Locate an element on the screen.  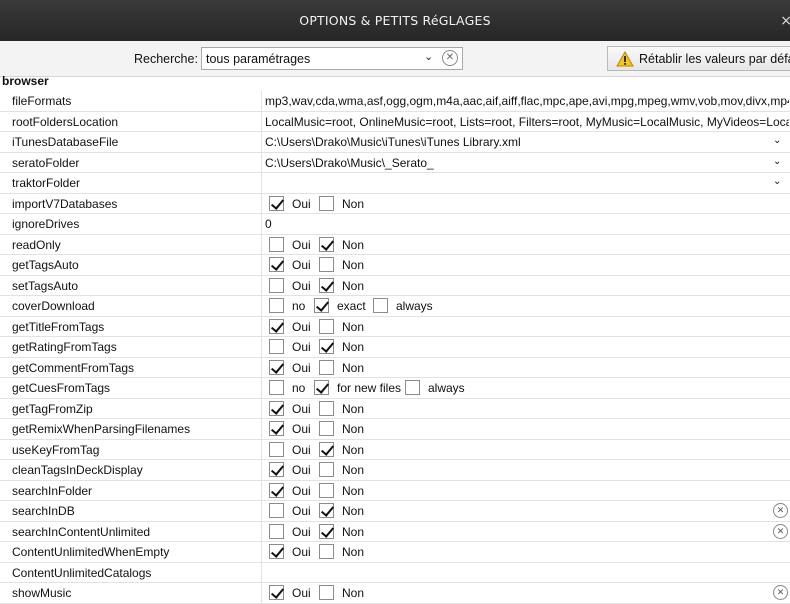
title-bar: OPTIONS & PETITS RéGLAGES × is located at coordinates (395, 20).